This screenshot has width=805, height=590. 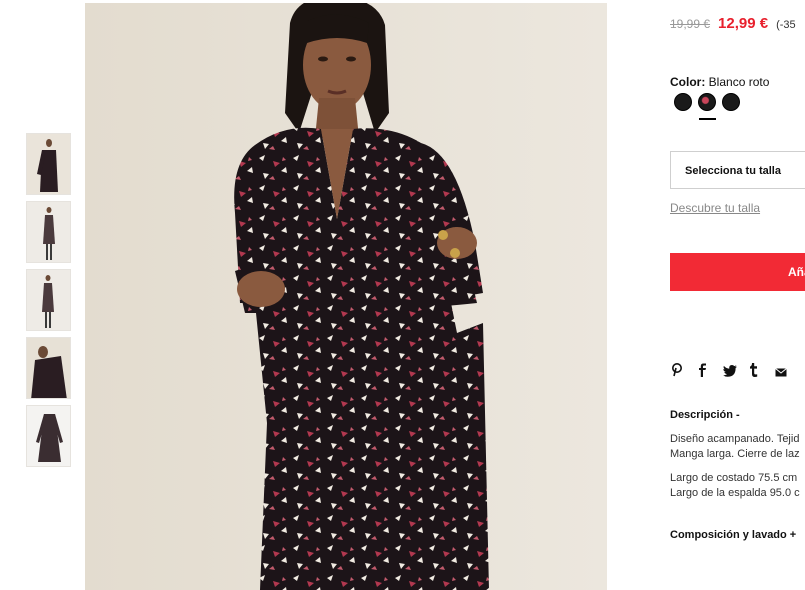 I want to click on description-toggle: Descripción -, so click(x=705, y=415).